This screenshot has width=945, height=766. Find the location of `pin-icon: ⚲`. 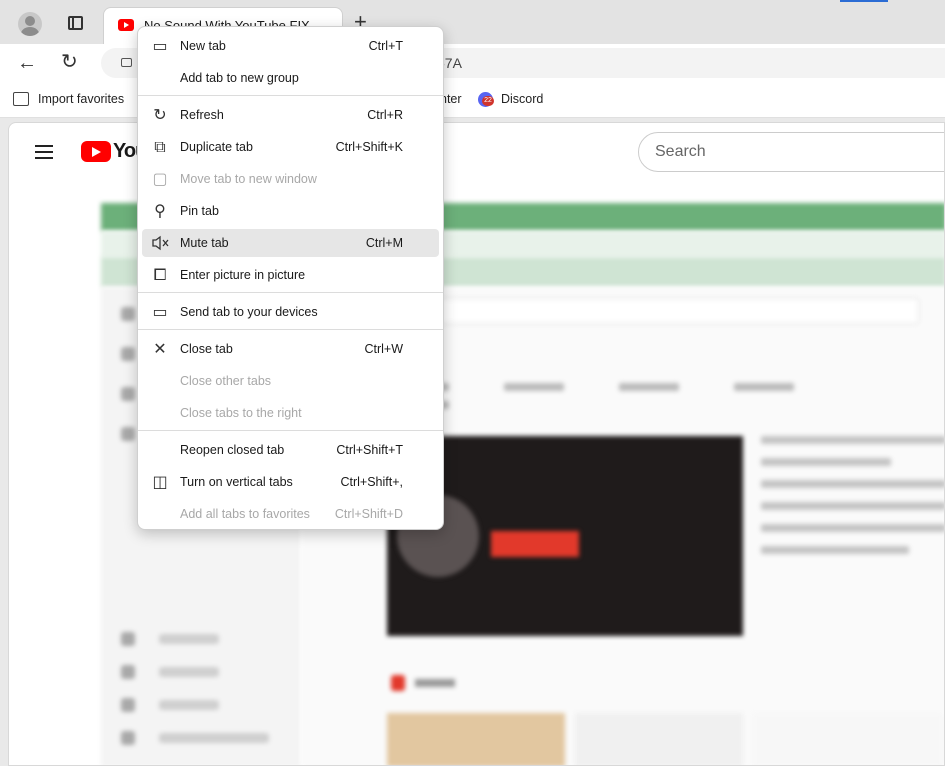

pin-icon: ⚲ is located at coordinates (160, 210).